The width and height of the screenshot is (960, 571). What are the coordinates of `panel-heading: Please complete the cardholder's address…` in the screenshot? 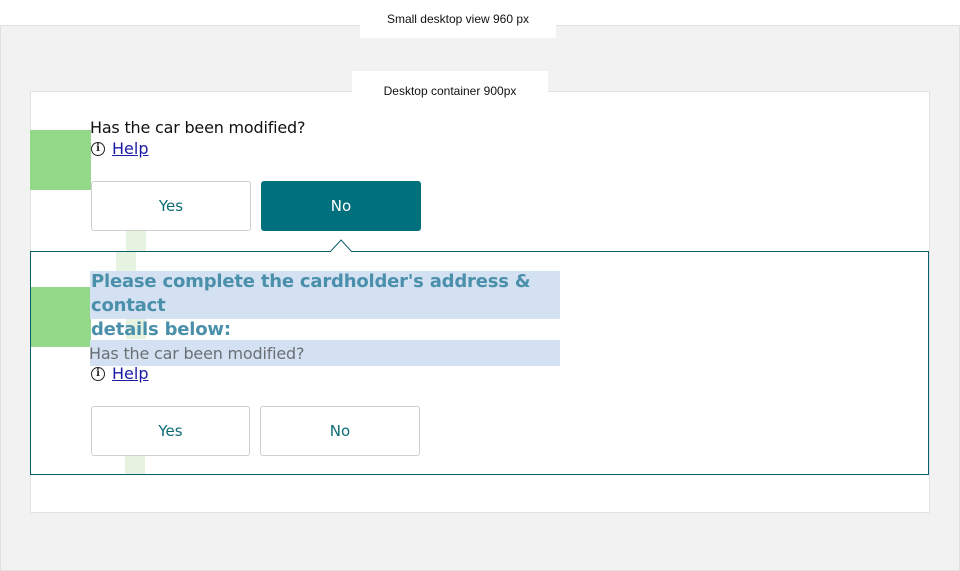 It's located at (326, 306).